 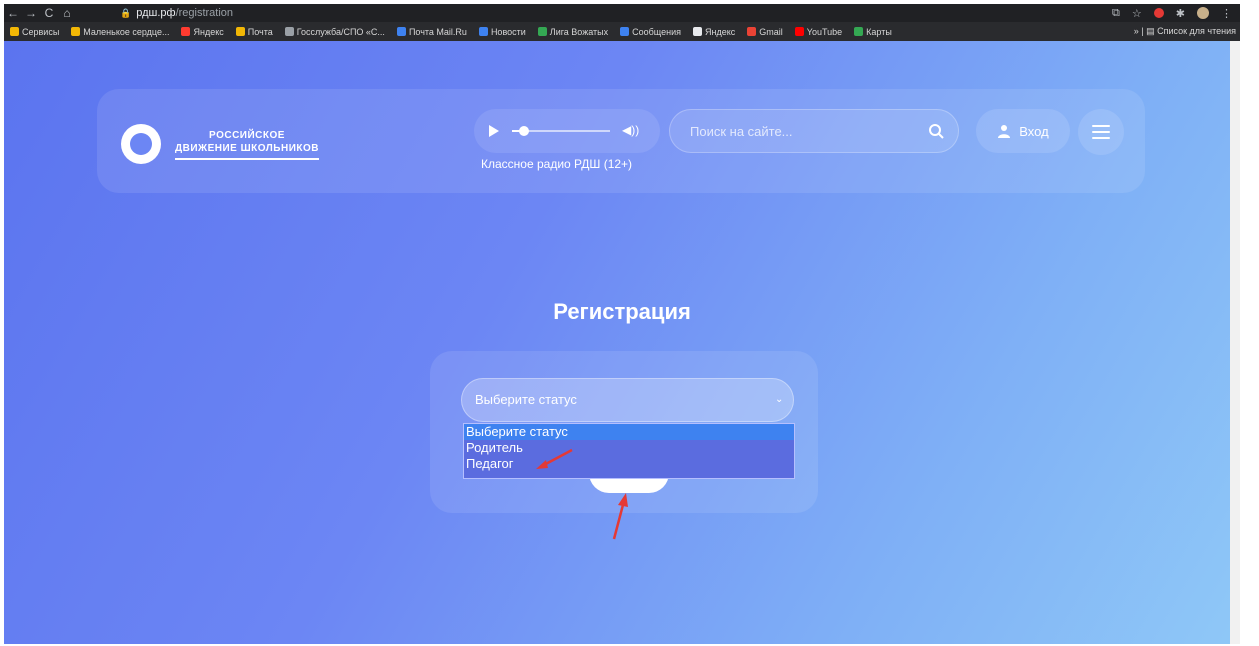 I want to click on bookmark-label: Почта Mail.Ru, so click(x=437, y=31).